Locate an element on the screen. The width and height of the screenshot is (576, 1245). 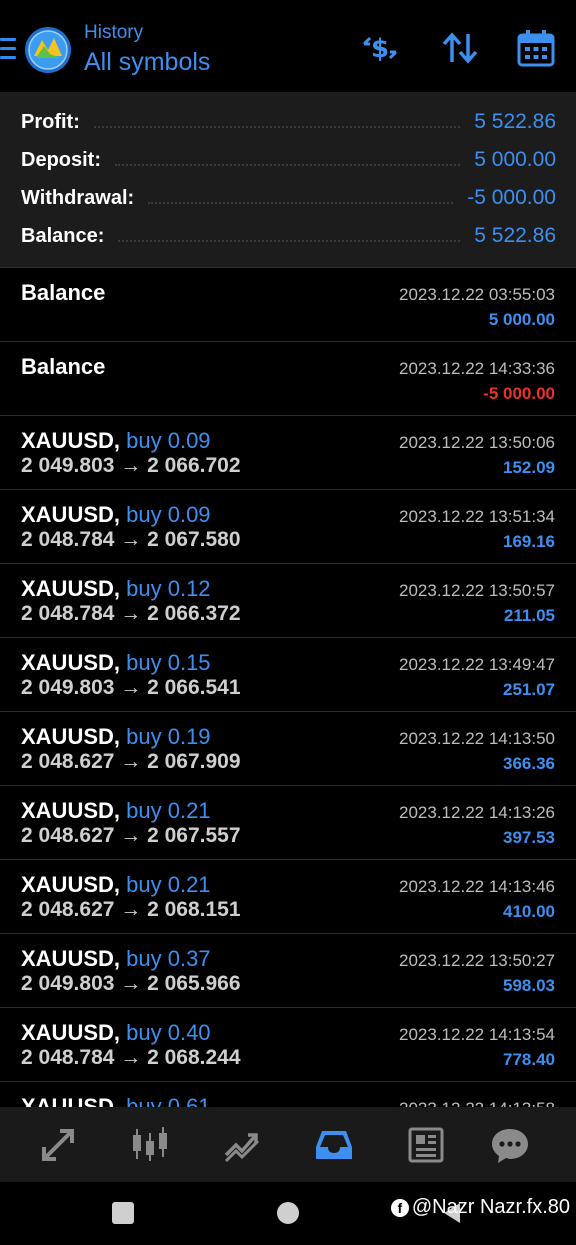
deal-time: 2023.12.22 14:13:58 is located at coordinates (477, 1103).